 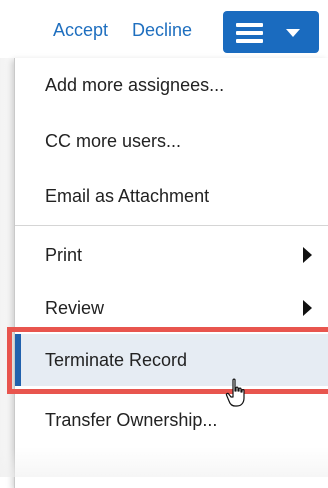 I want to click on hamburger-icon, so click(x=249, y=33).